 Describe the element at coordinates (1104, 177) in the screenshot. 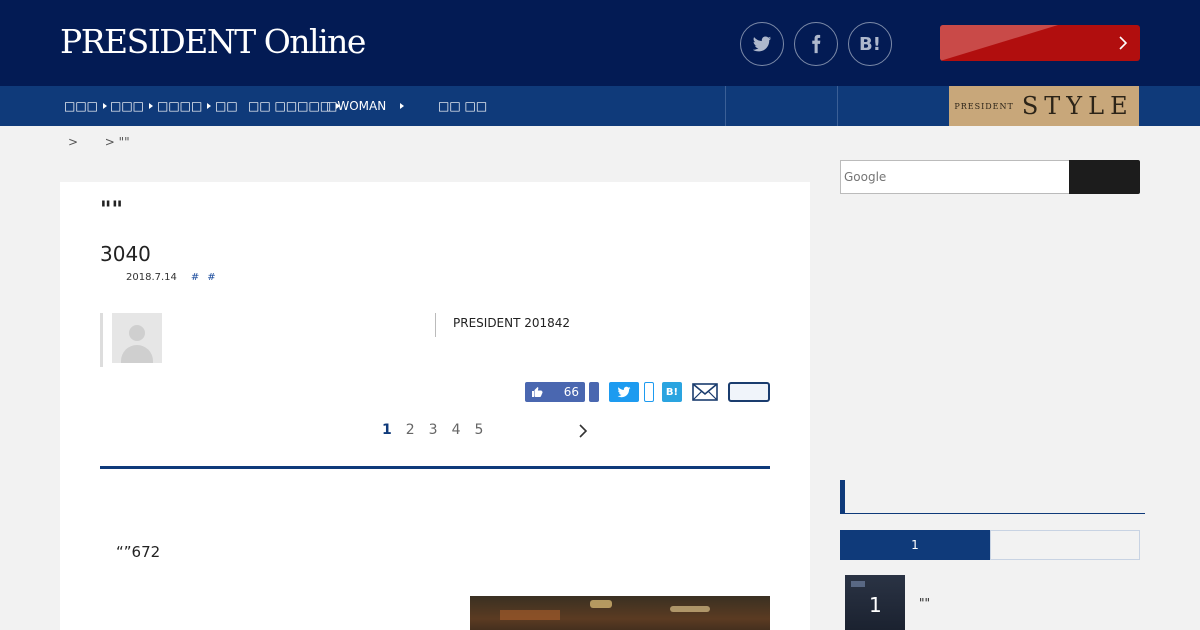

I see `search-button` at that location.